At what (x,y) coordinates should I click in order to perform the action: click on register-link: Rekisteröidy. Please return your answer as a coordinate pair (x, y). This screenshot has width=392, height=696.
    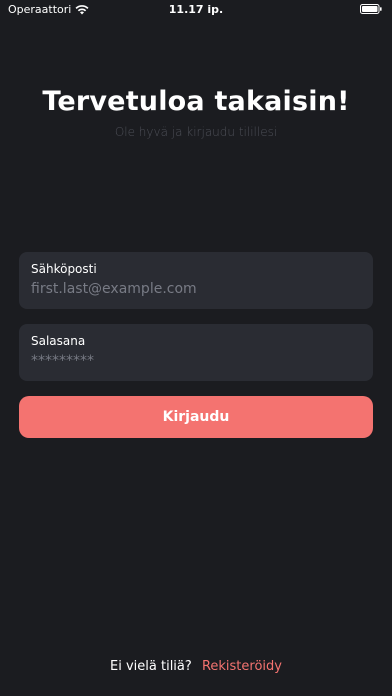
    Looking at the image, I should click on (242, 666).